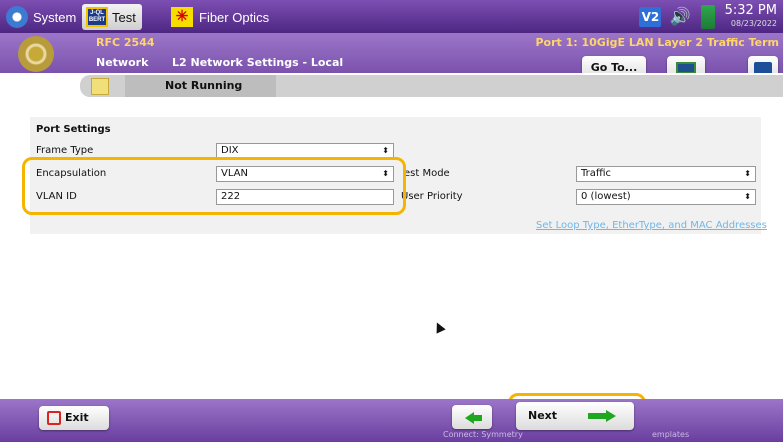 Image resolution: width=783 pixels, height=442 pixels. I want to click on battery-icon, so click(707, 16).